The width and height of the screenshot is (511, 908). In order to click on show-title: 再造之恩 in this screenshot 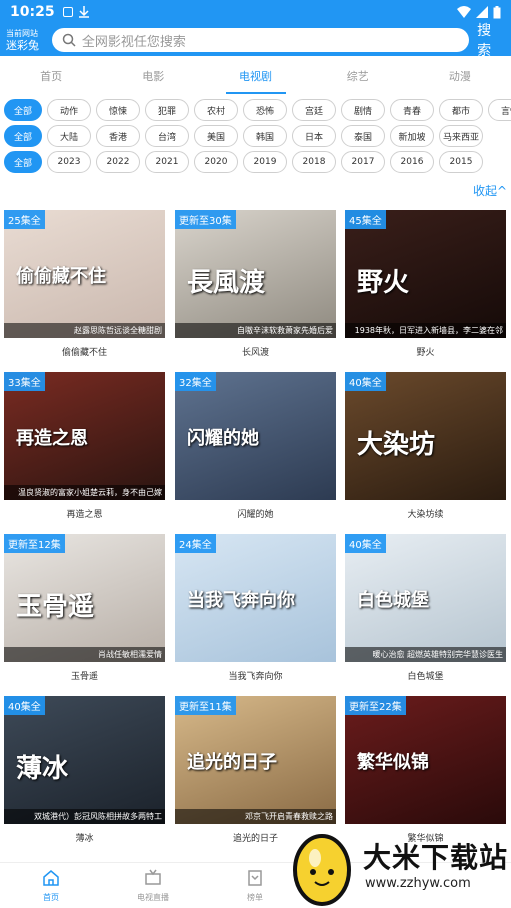, I will do `click(84, 513)`.